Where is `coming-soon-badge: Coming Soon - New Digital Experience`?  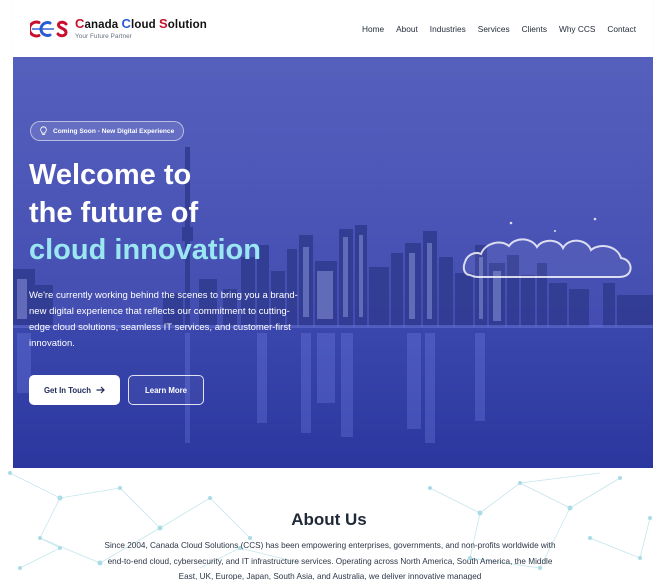
coming-soon-badge: Coming Soon - New Digital Experience is located at coordinates (107, 131).